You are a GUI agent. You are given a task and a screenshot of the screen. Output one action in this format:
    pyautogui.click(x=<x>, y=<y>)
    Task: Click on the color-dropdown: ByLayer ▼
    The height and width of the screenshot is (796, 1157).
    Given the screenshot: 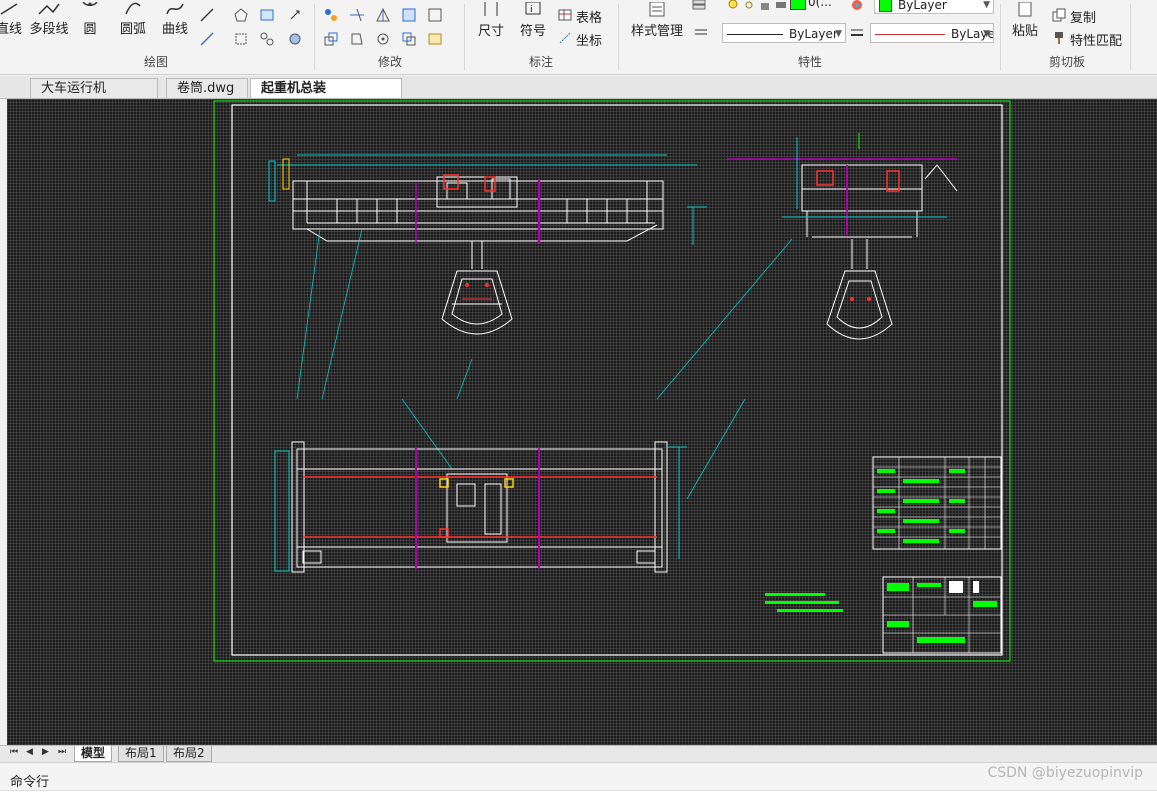 What is the action you would take?
    pyautogui.click(x=934, y=7)
    